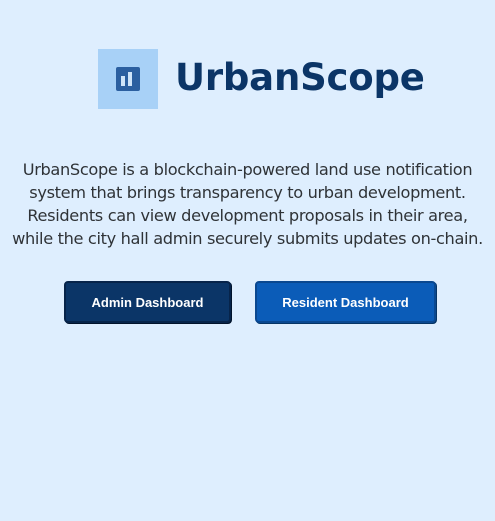  I want to click on resident-dashboard-button: Resident Dashboard, so click(345, 302).